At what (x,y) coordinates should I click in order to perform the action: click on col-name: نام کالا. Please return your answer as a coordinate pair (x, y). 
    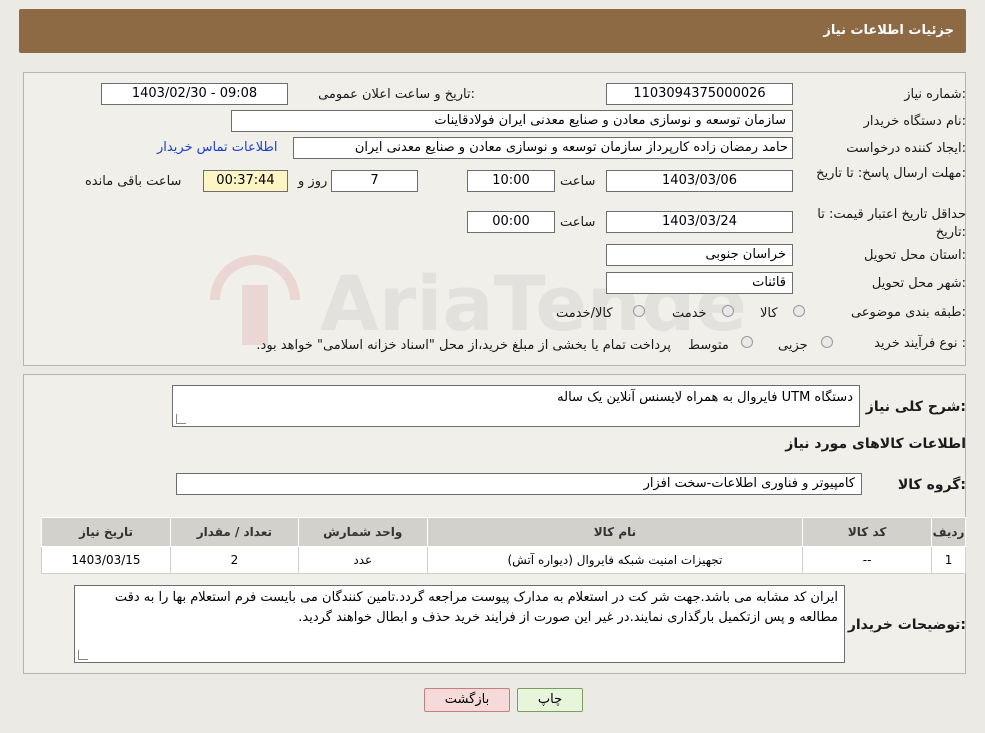
    Looking at the image, I should click on (615, 532).